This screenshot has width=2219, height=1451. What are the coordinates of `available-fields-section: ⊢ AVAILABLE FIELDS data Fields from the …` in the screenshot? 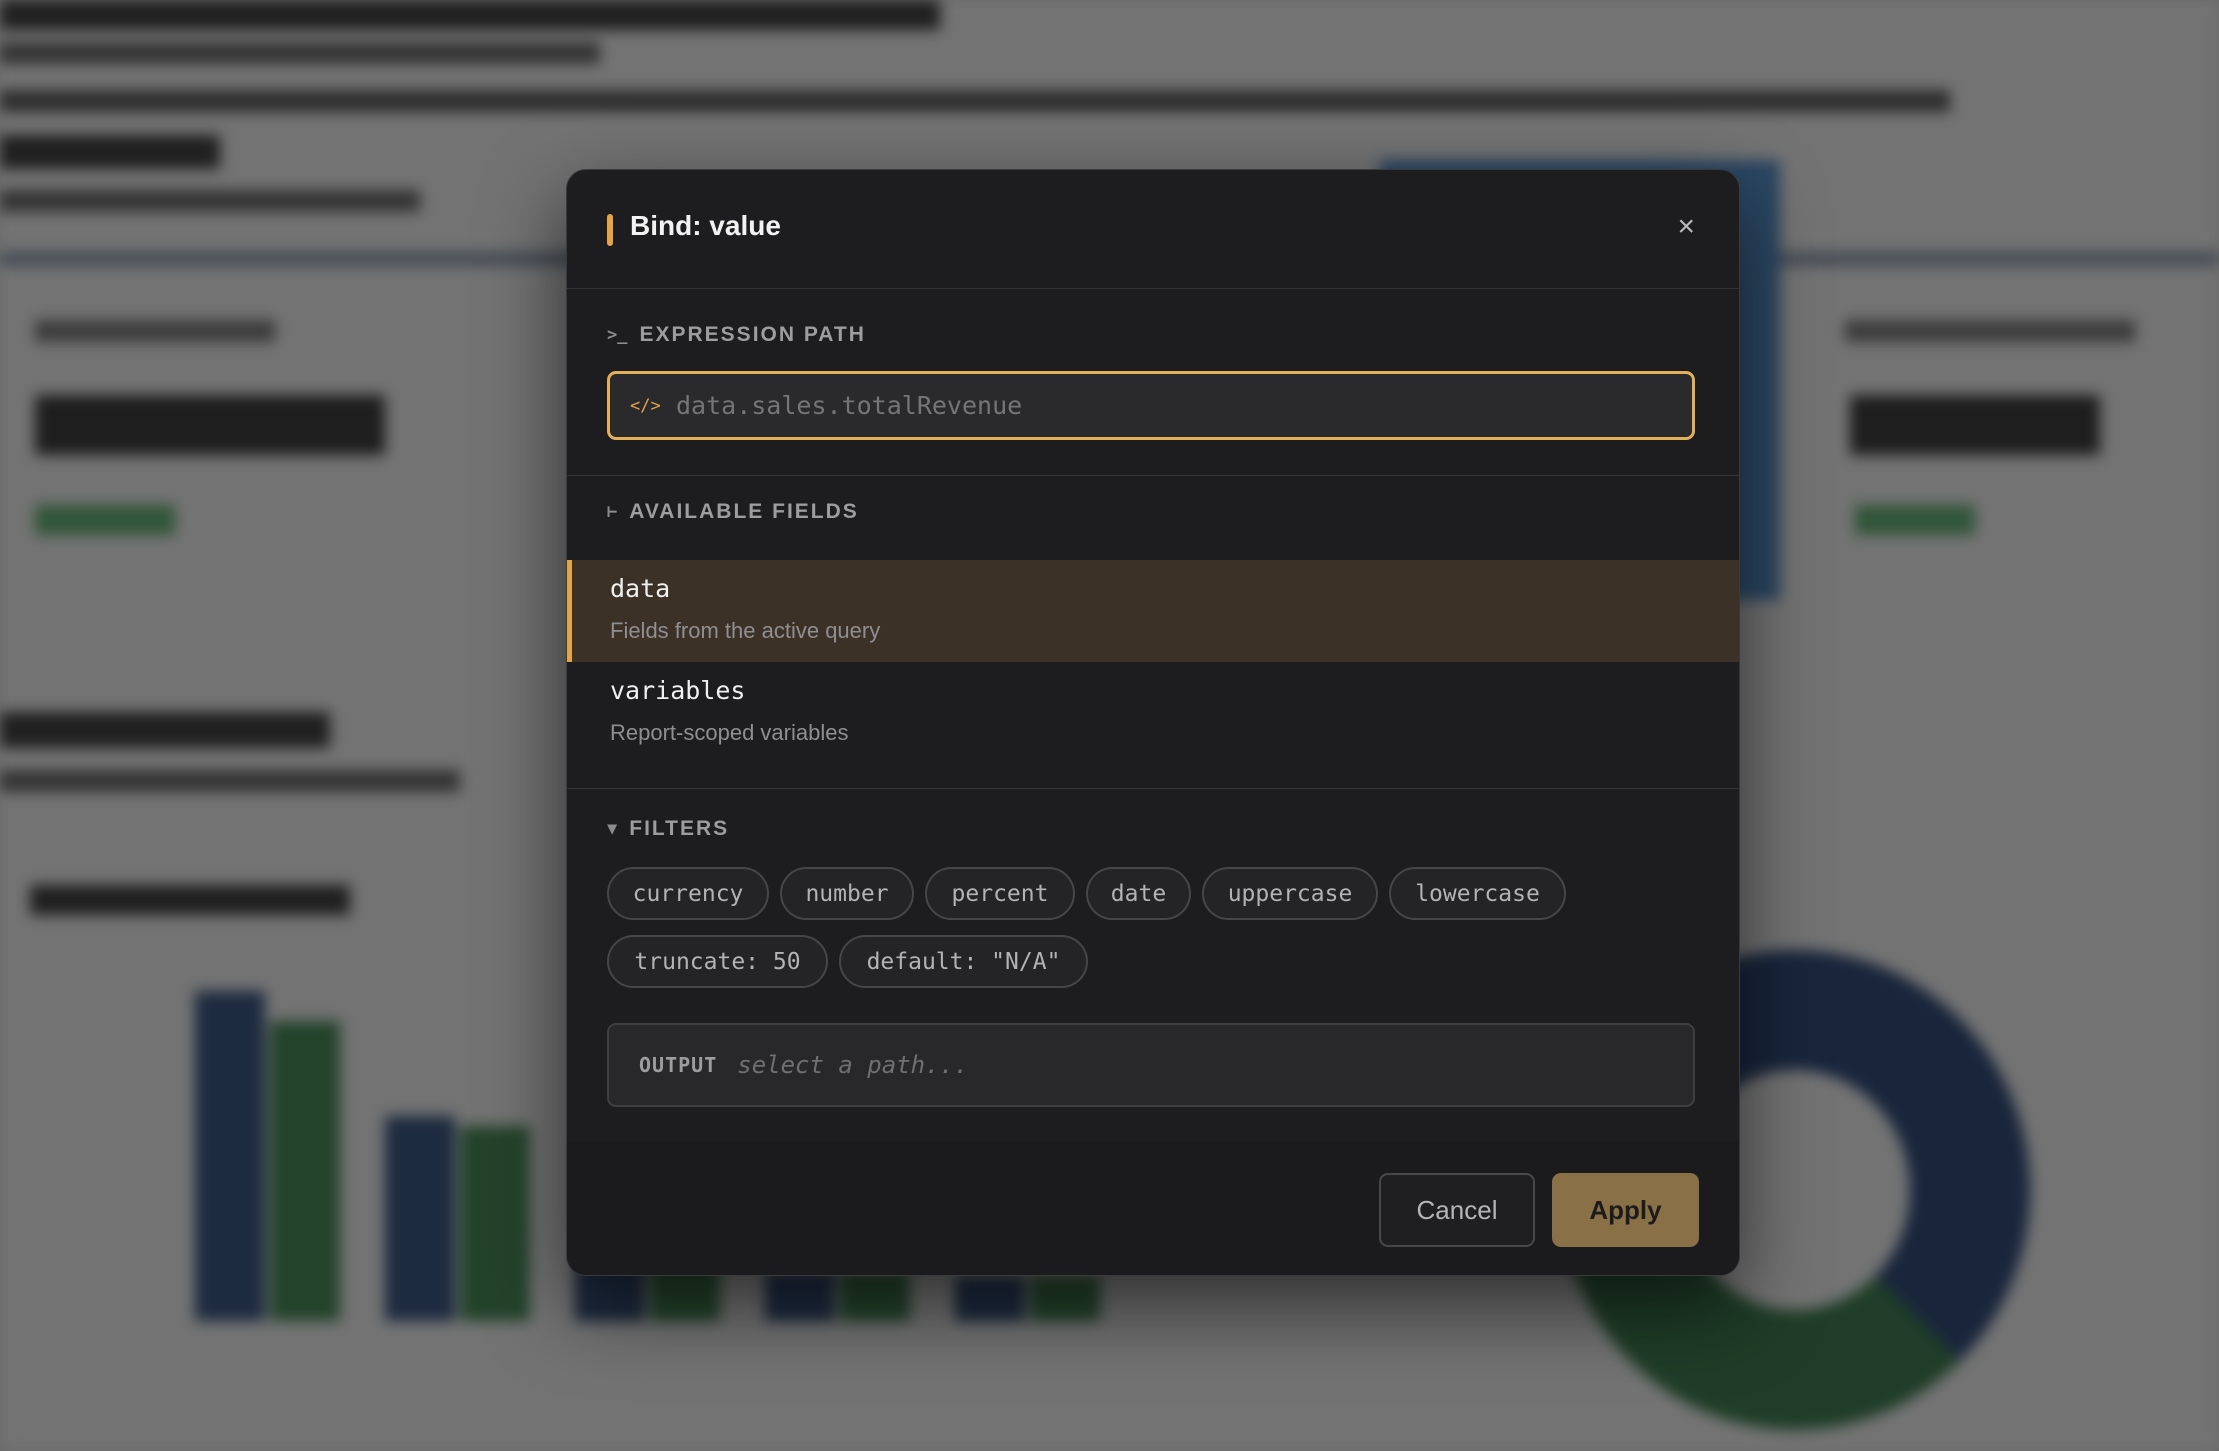 It's located at (1153, 632).